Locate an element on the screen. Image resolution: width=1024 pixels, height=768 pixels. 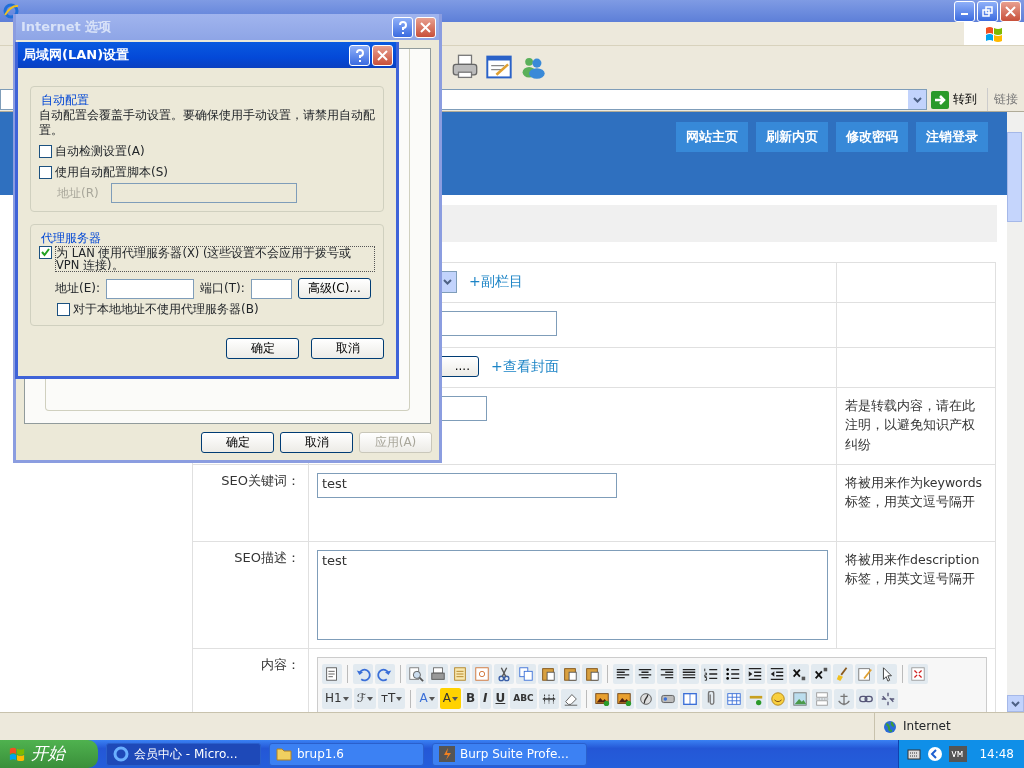
outdent-icon is located at coordinates (777, 673).